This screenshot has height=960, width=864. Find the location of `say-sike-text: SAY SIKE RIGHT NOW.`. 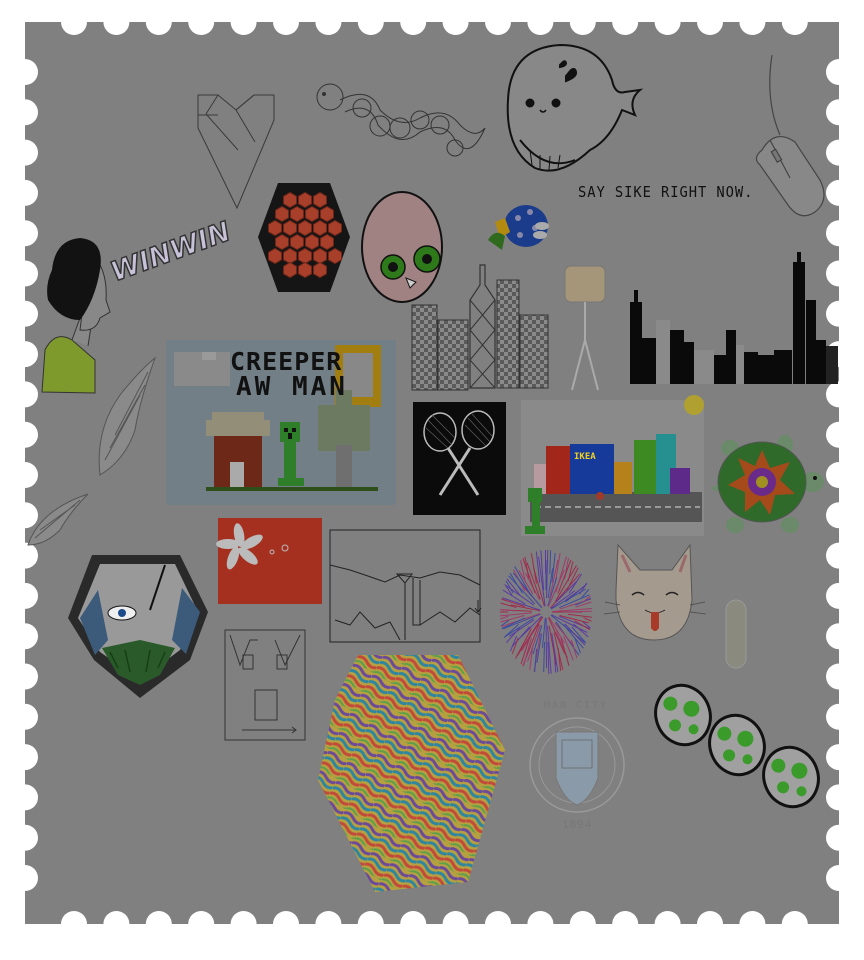

say-sike-text: SAY SIKE RIGHT NOW. is located at coordinates (666, 192).